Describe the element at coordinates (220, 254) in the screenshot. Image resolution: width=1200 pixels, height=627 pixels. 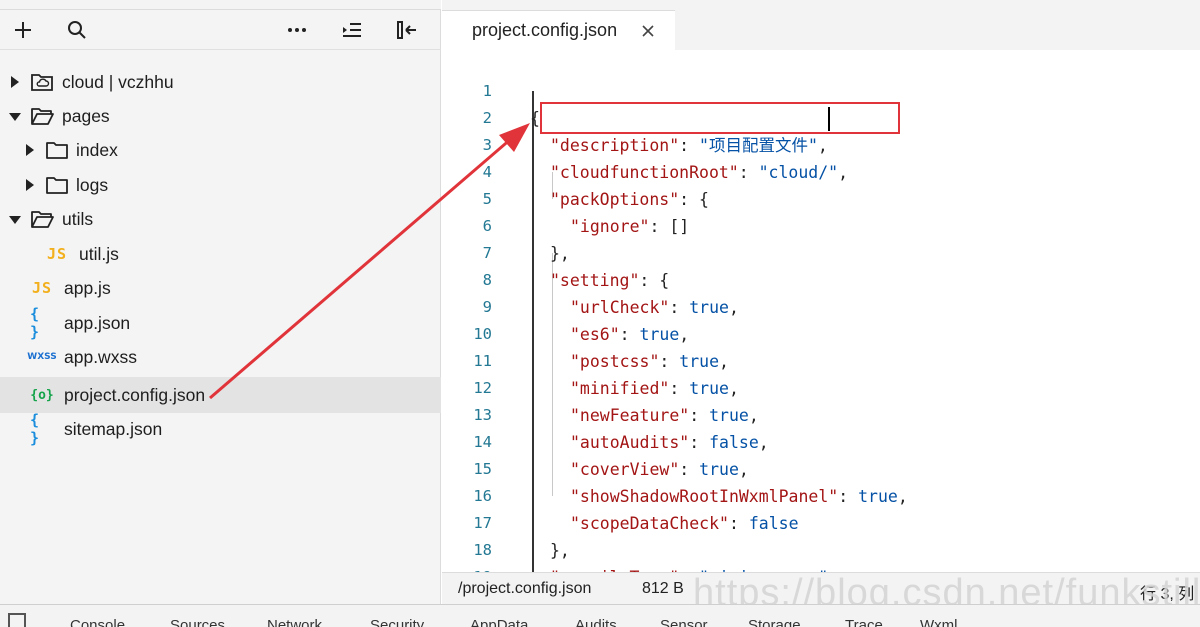
I see `tree-item-util-js: JS util.js` at that location.